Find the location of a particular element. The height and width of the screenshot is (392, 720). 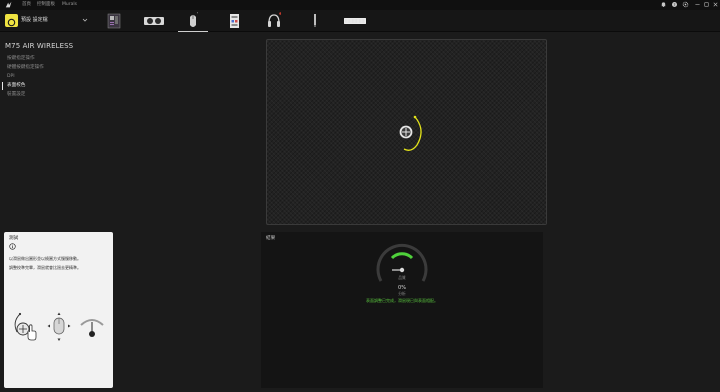

bell-icon is located at coordinates (663, 4).